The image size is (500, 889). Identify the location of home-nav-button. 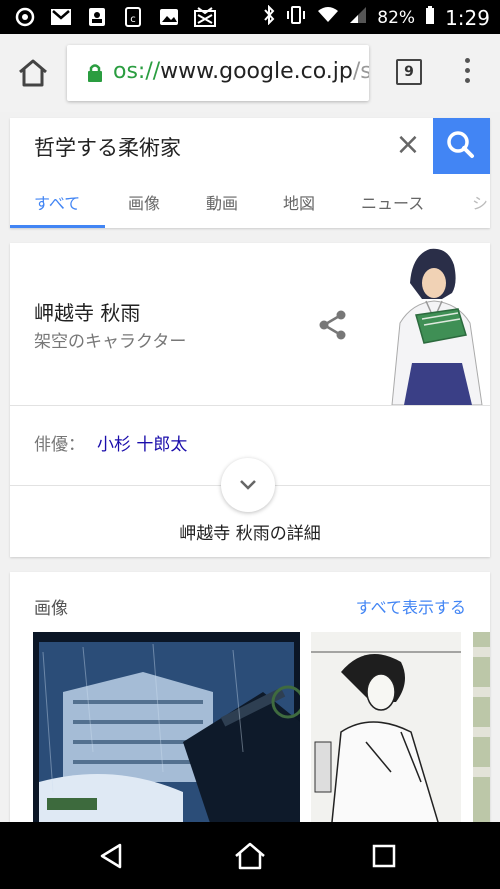
(250, 855).